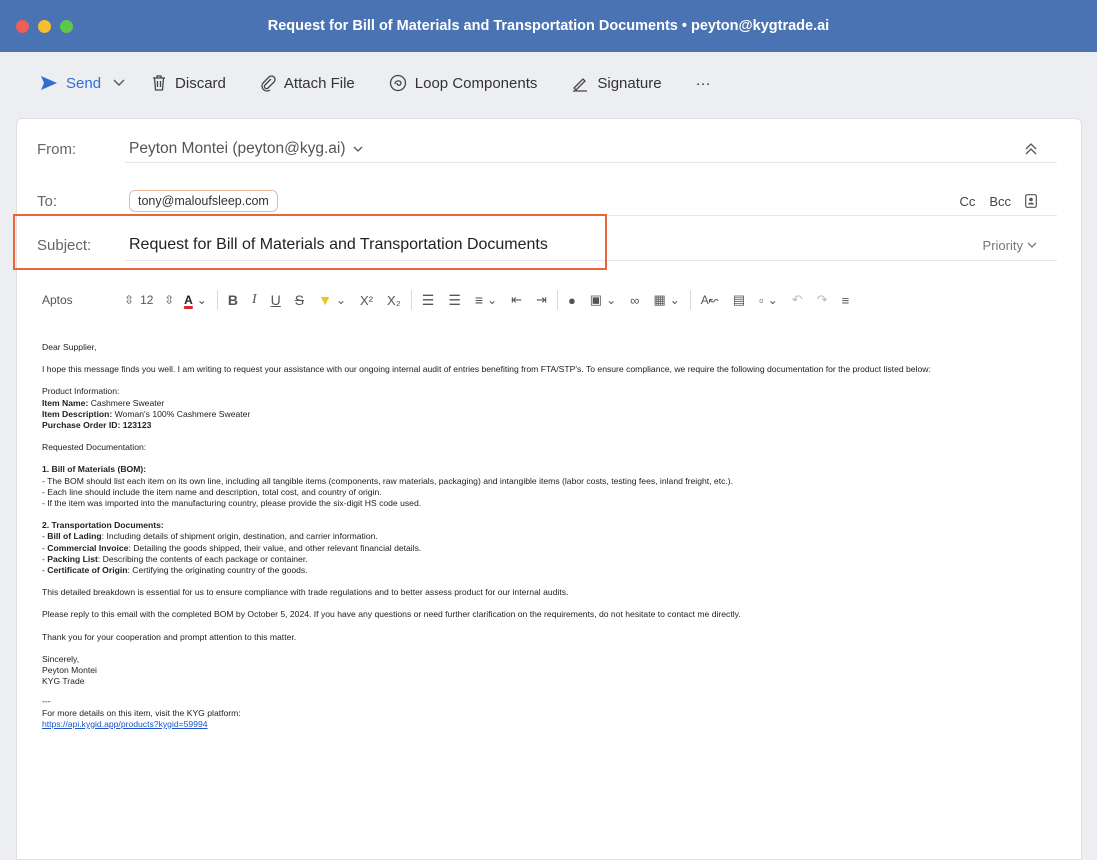  What do you see at coordinates (276, 300) in the screenshot?
I see `underline-icon: U` at bounding box center [276, 300].